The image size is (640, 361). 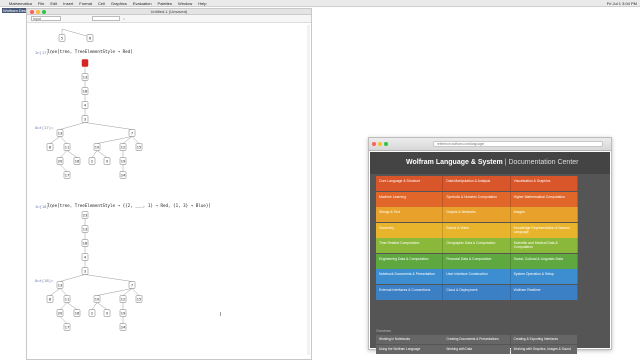 I want to click on category-tile: Machine Learning, so click(x=410, y=199).